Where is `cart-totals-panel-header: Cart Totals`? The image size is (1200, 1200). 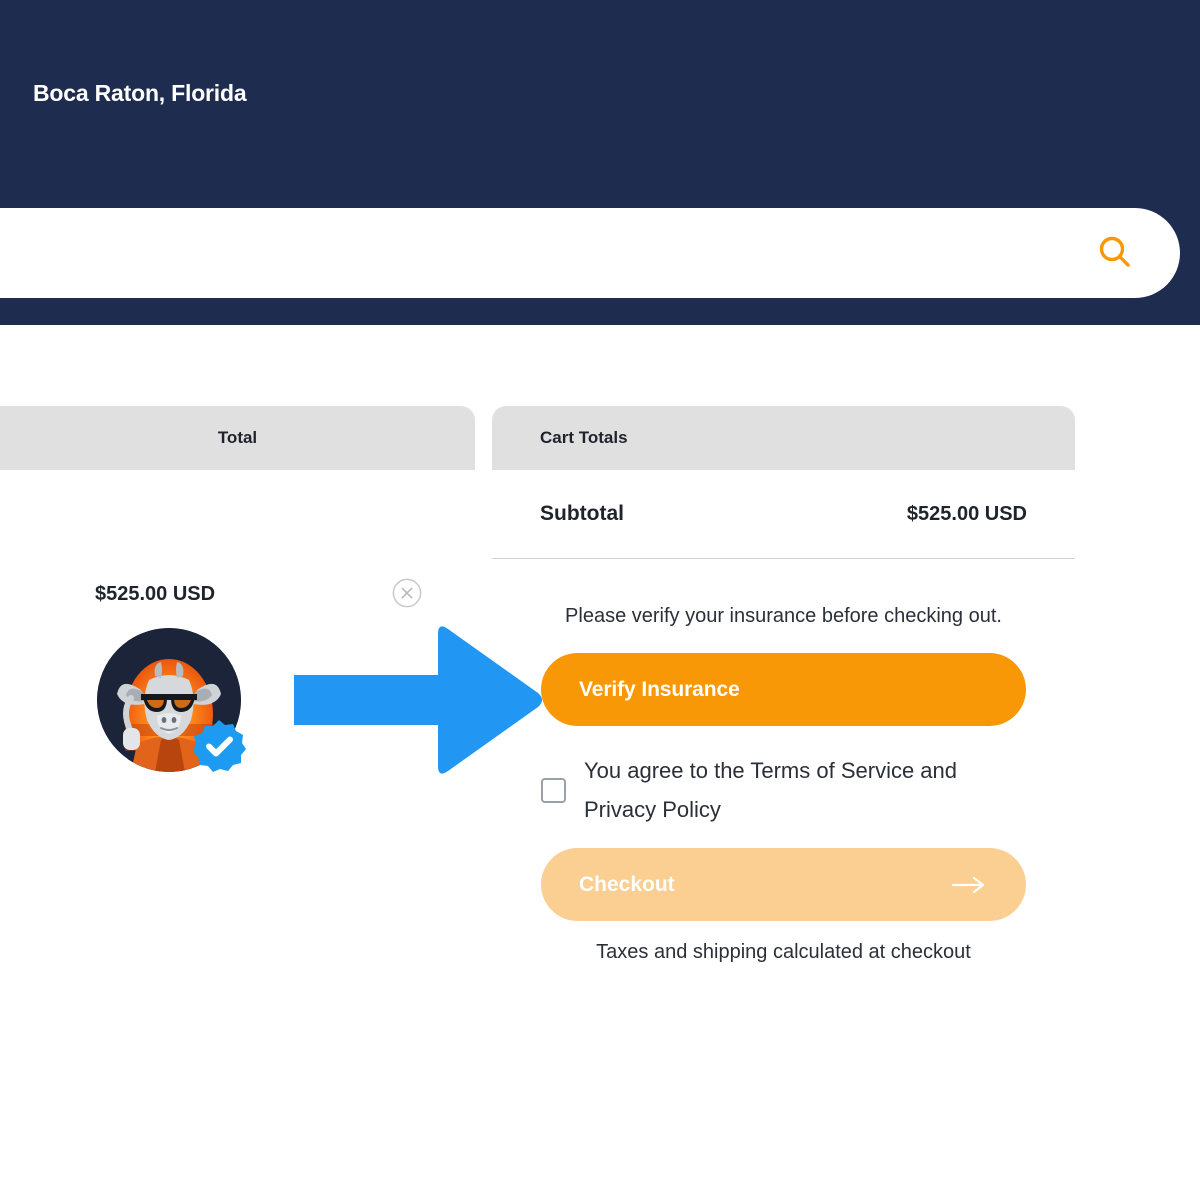
cart-totals-panel-header: Cart Totals is located at coordinates (783, 438).